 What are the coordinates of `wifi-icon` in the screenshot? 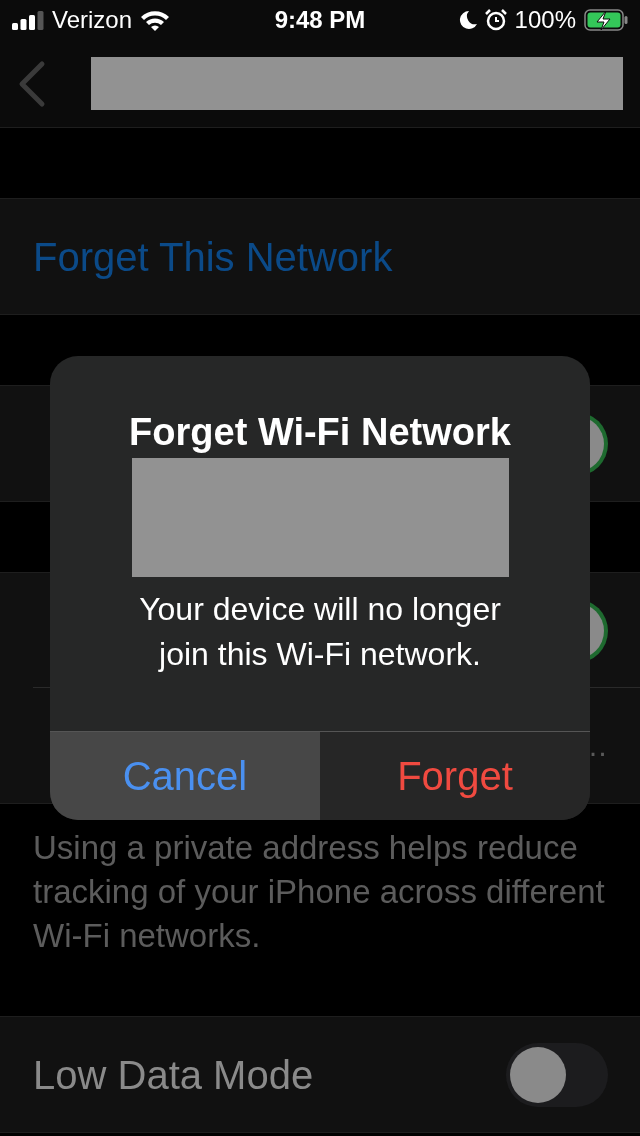 It's located at (155, 20).